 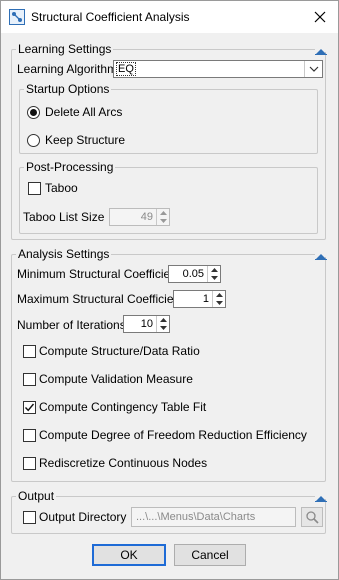 What do you see at coordinates (119, 351) in the screenshot?
I see `structure-data-ratio-label: Compute Structure/Data Ratio` at bounding box center [119, 351].